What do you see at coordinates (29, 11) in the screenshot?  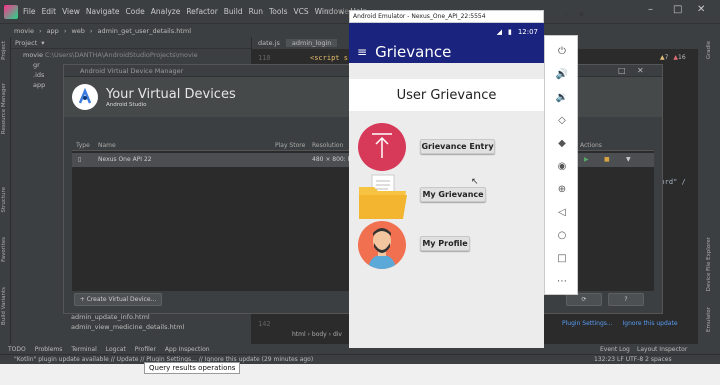 I see `menu-file: File` at bounding box center [29, 11].